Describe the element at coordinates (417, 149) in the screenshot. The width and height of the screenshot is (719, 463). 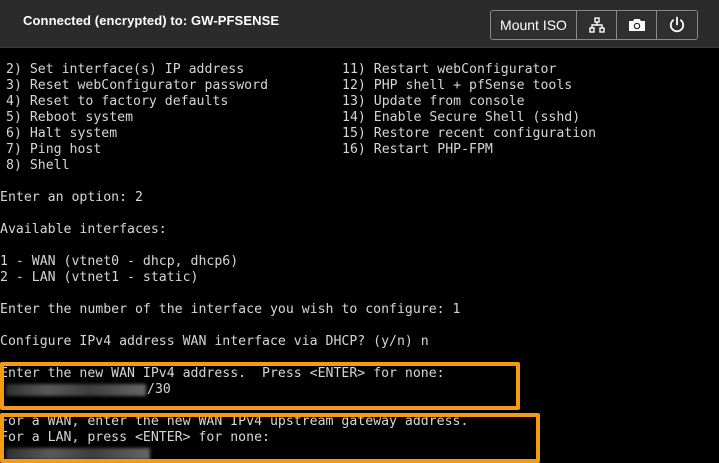
I see `menu-item: 16) Restart PHP-FPM` at that location.